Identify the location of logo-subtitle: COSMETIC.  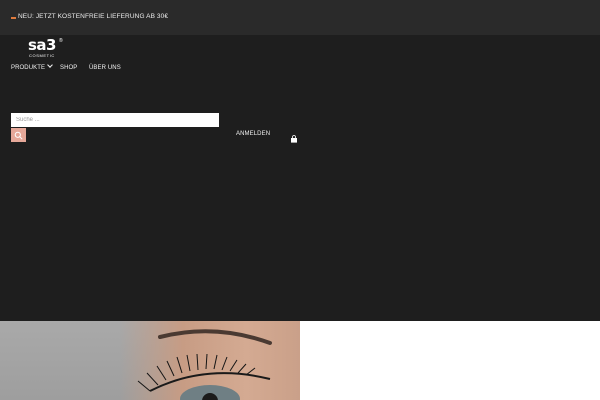
(42, 55).